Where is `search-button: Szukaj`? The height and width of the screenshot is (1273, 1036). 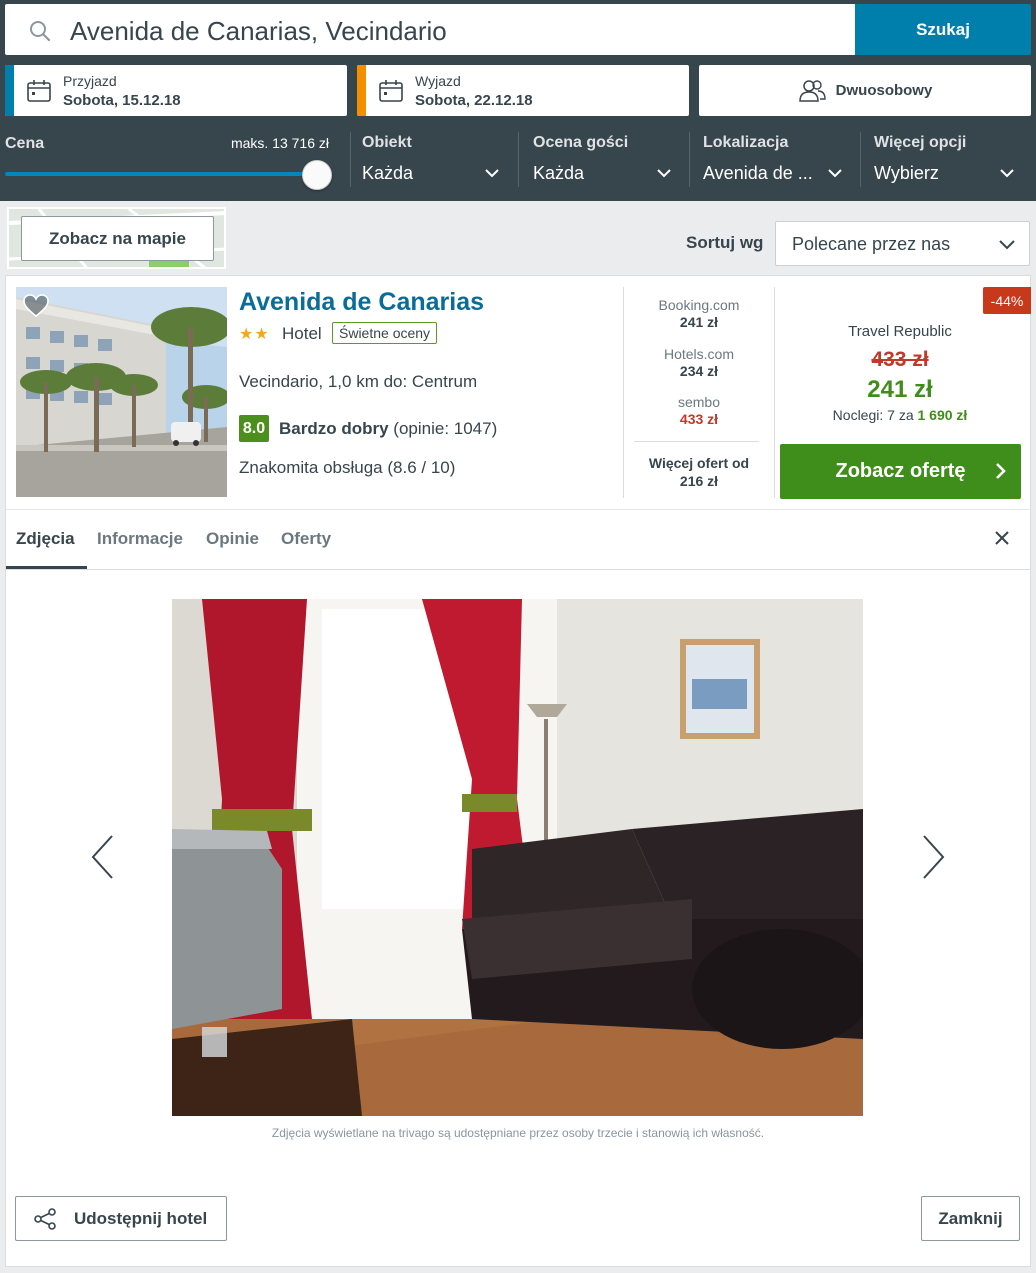
search-button: Szukaj is located at coordinates (943, 29).